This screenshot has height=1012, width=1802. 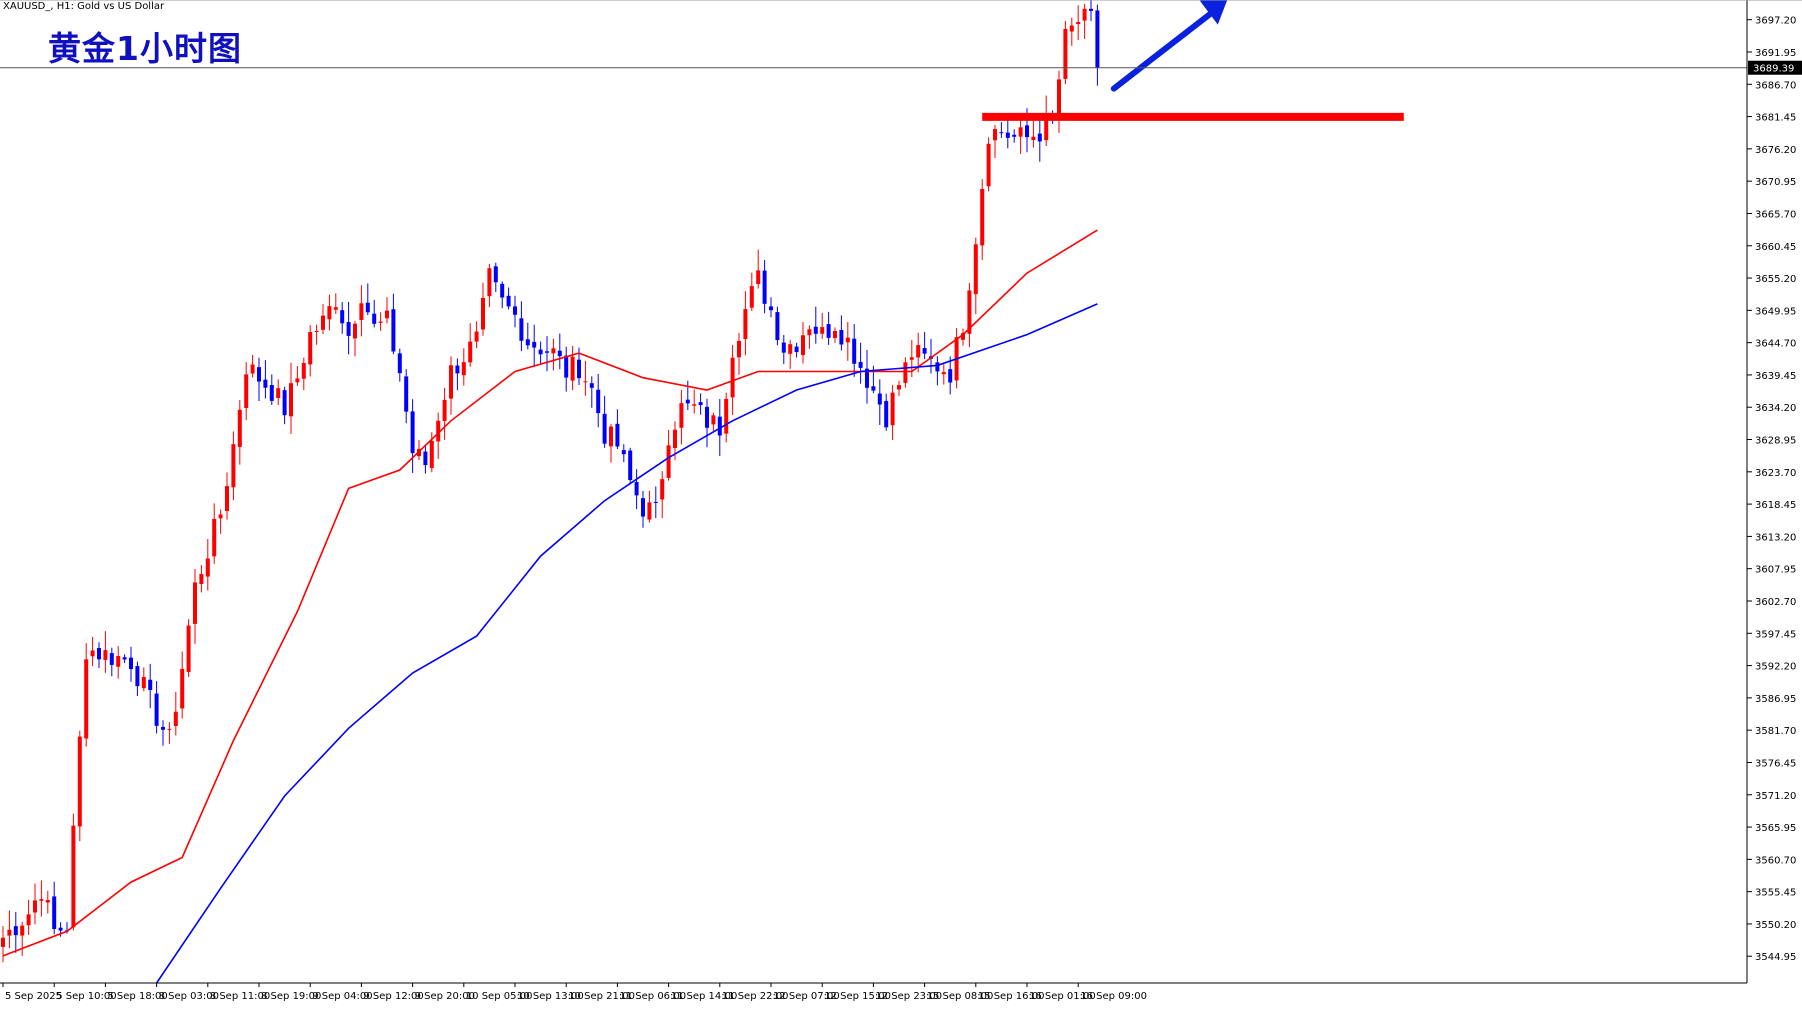 I want to click on y-tick-label: 3581.70, so click(x=1775, y=731).